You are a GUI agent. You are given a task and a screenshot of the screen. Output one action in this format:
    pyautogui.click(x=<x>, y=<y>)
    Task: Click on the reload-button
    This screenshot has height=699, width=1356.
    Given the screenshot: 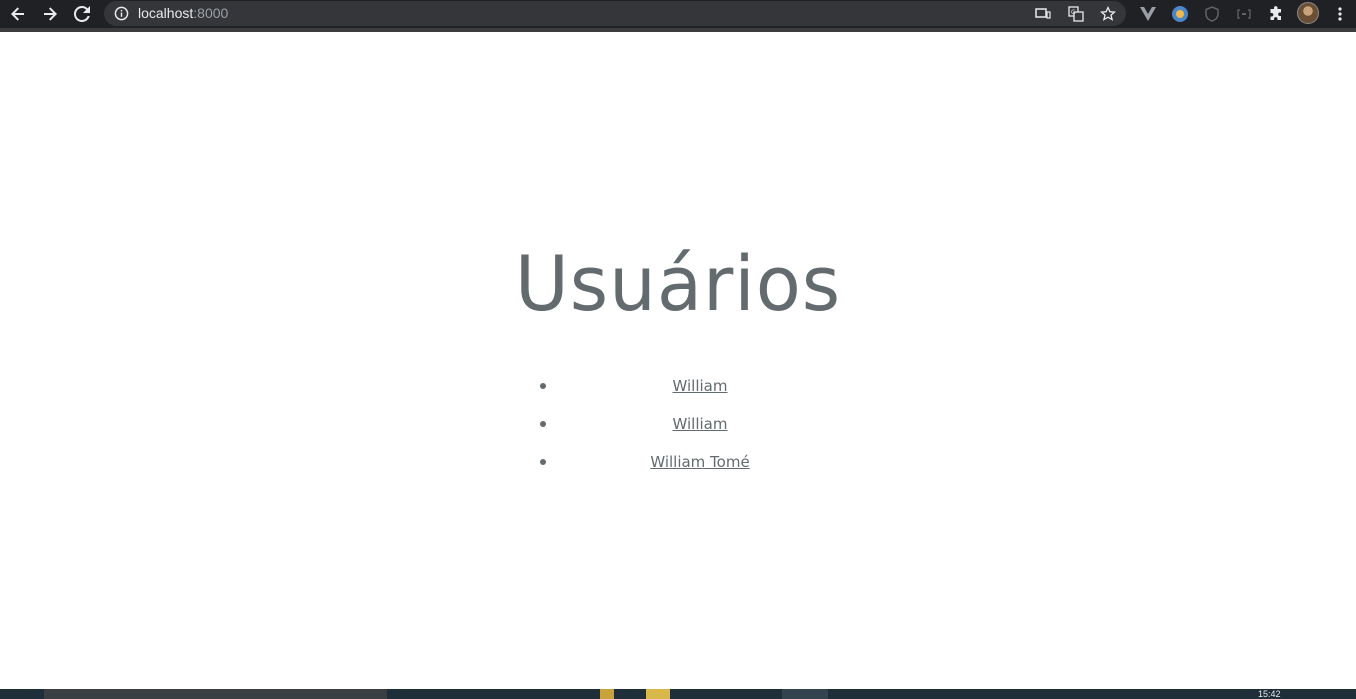 What is the action you would take?
    pyautogui.click(x=82, y=14)
    